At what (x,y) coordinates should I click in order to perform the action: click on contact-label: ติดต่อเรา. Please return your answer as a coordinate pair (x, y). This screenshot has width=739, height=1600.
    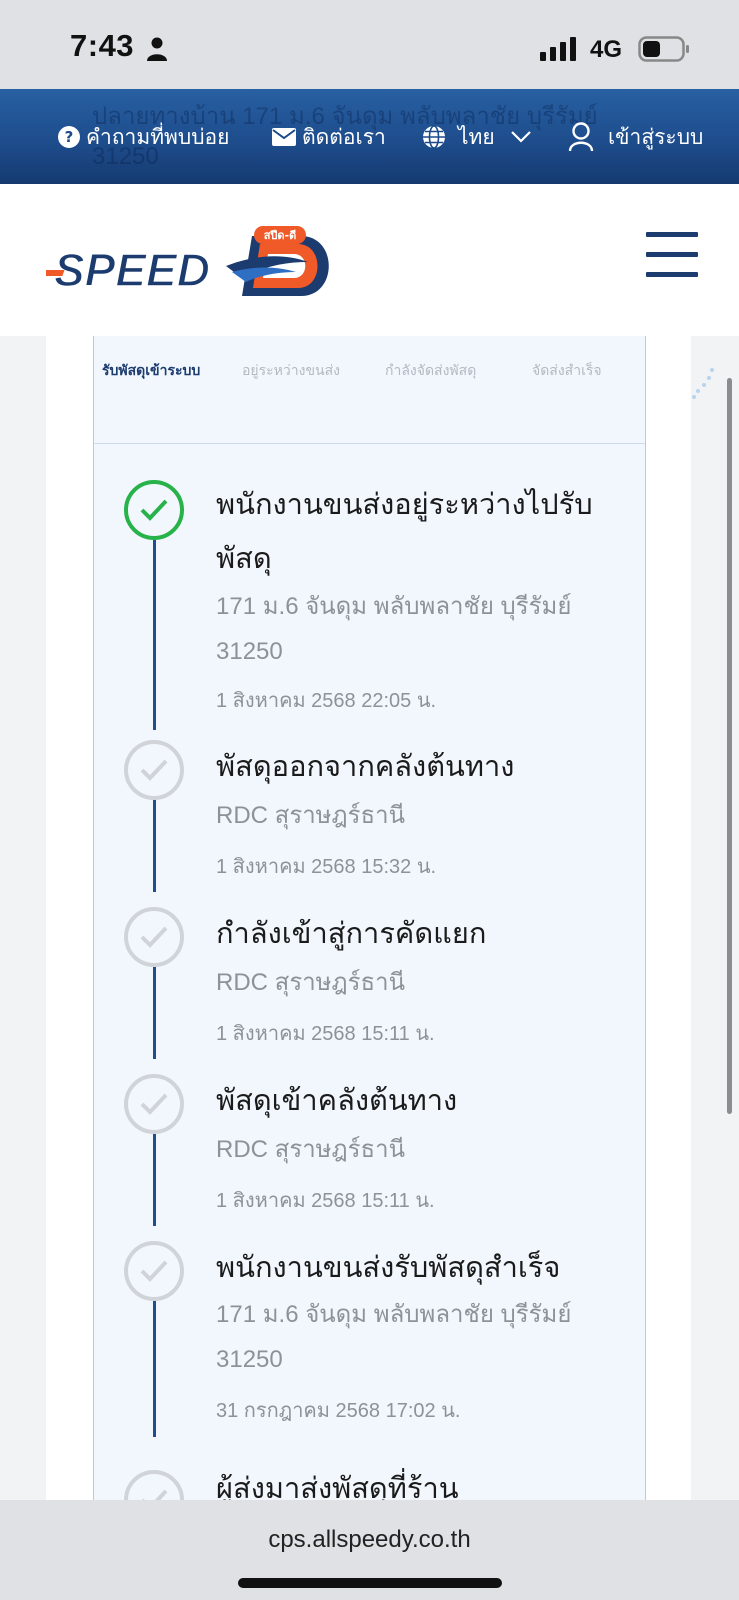
    Looking at the image, I should click on (344, 137).